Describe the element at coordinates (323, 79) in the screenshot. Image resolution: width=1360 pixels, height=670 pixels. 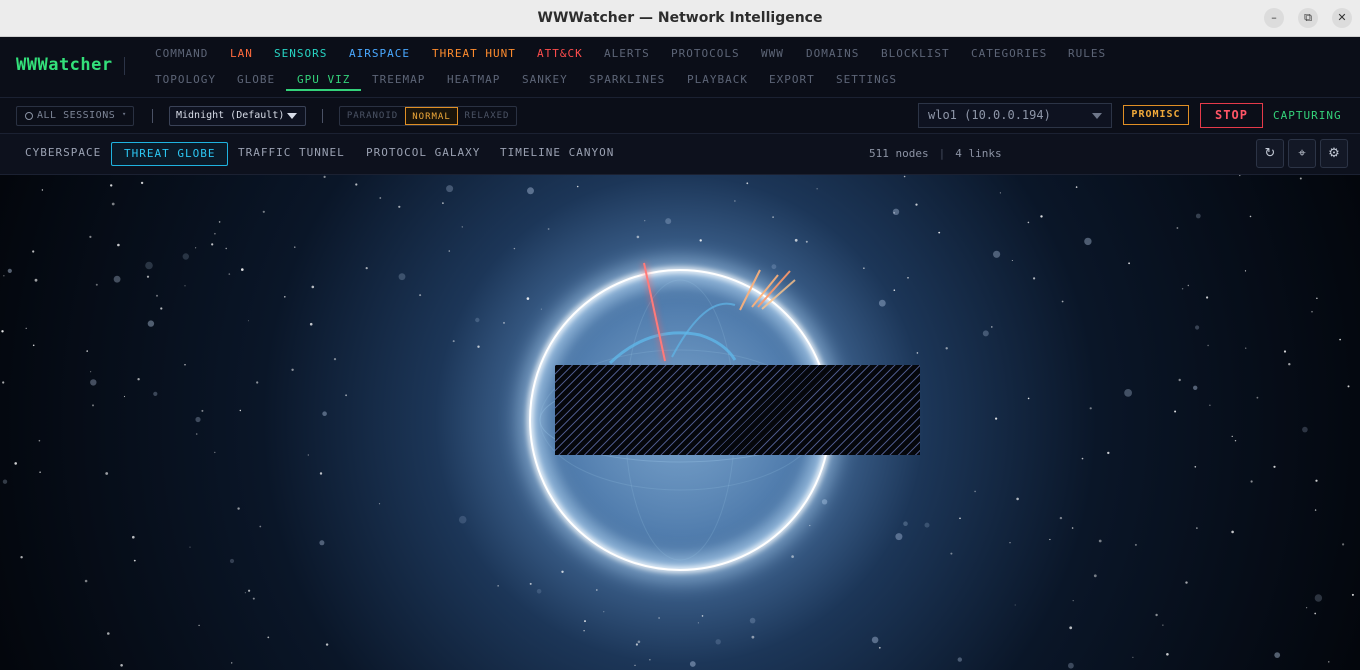
I see `nav-gpu-viz: GPU VIZ` at that location.